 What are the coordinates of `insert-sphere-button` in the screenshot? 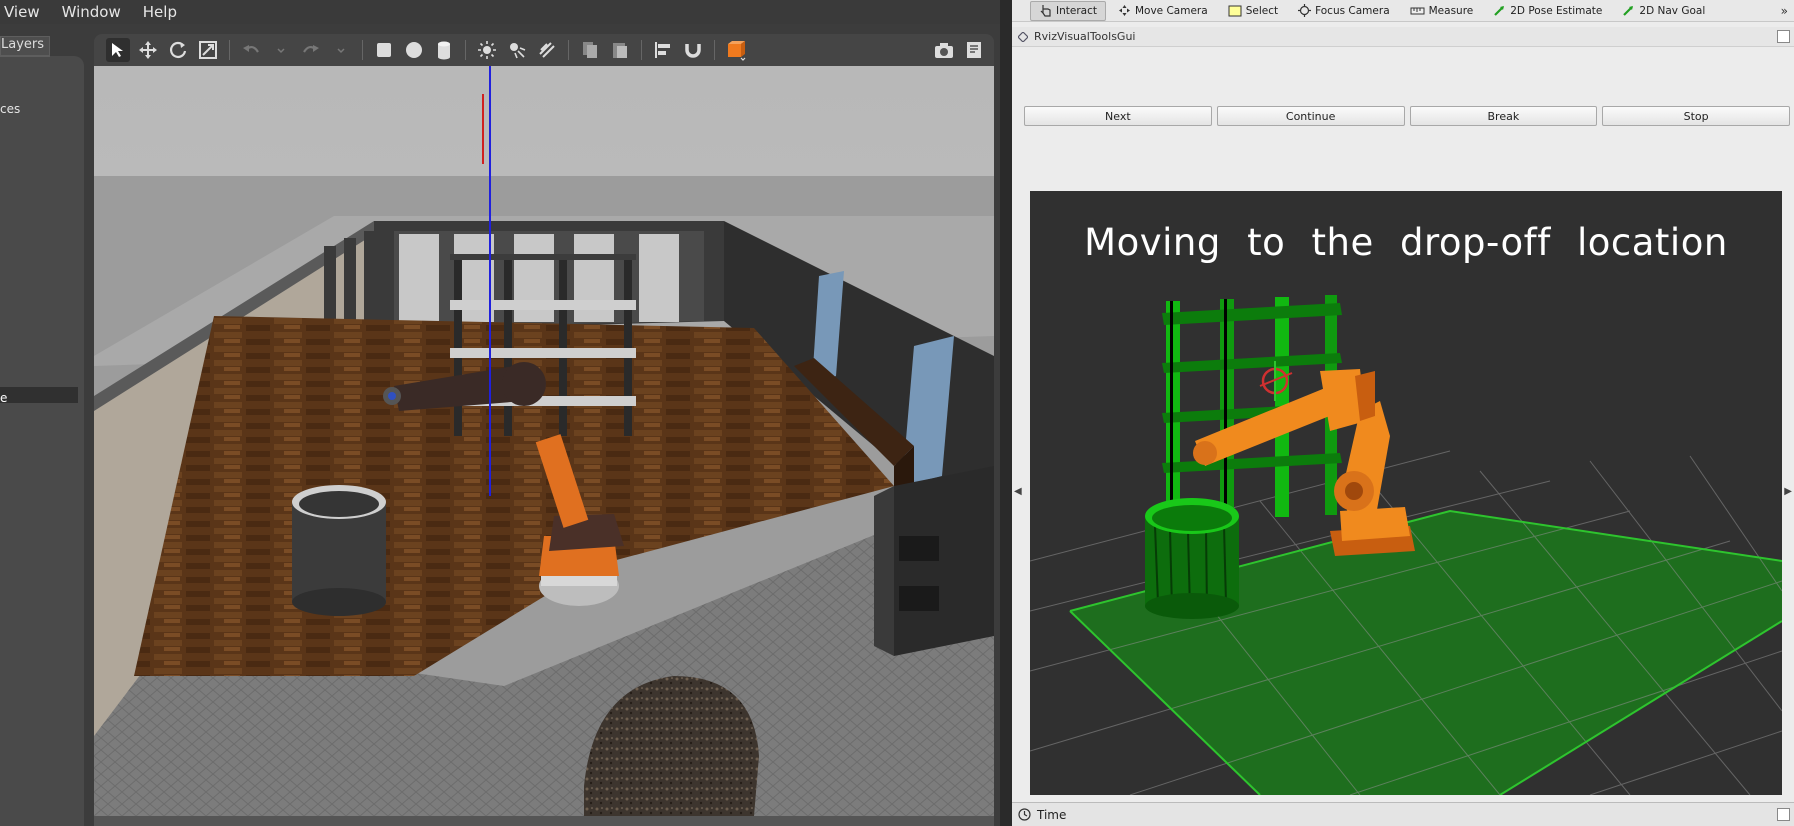 It's located at (414, 50).